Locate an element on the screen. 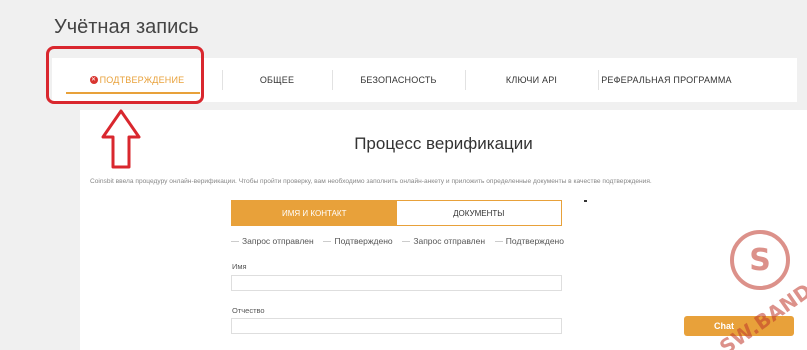 The height and width of the screenshot is (350, 807). tab-label: БЕЗОПАСНОСТЬ is located at coordinates (398, 80).